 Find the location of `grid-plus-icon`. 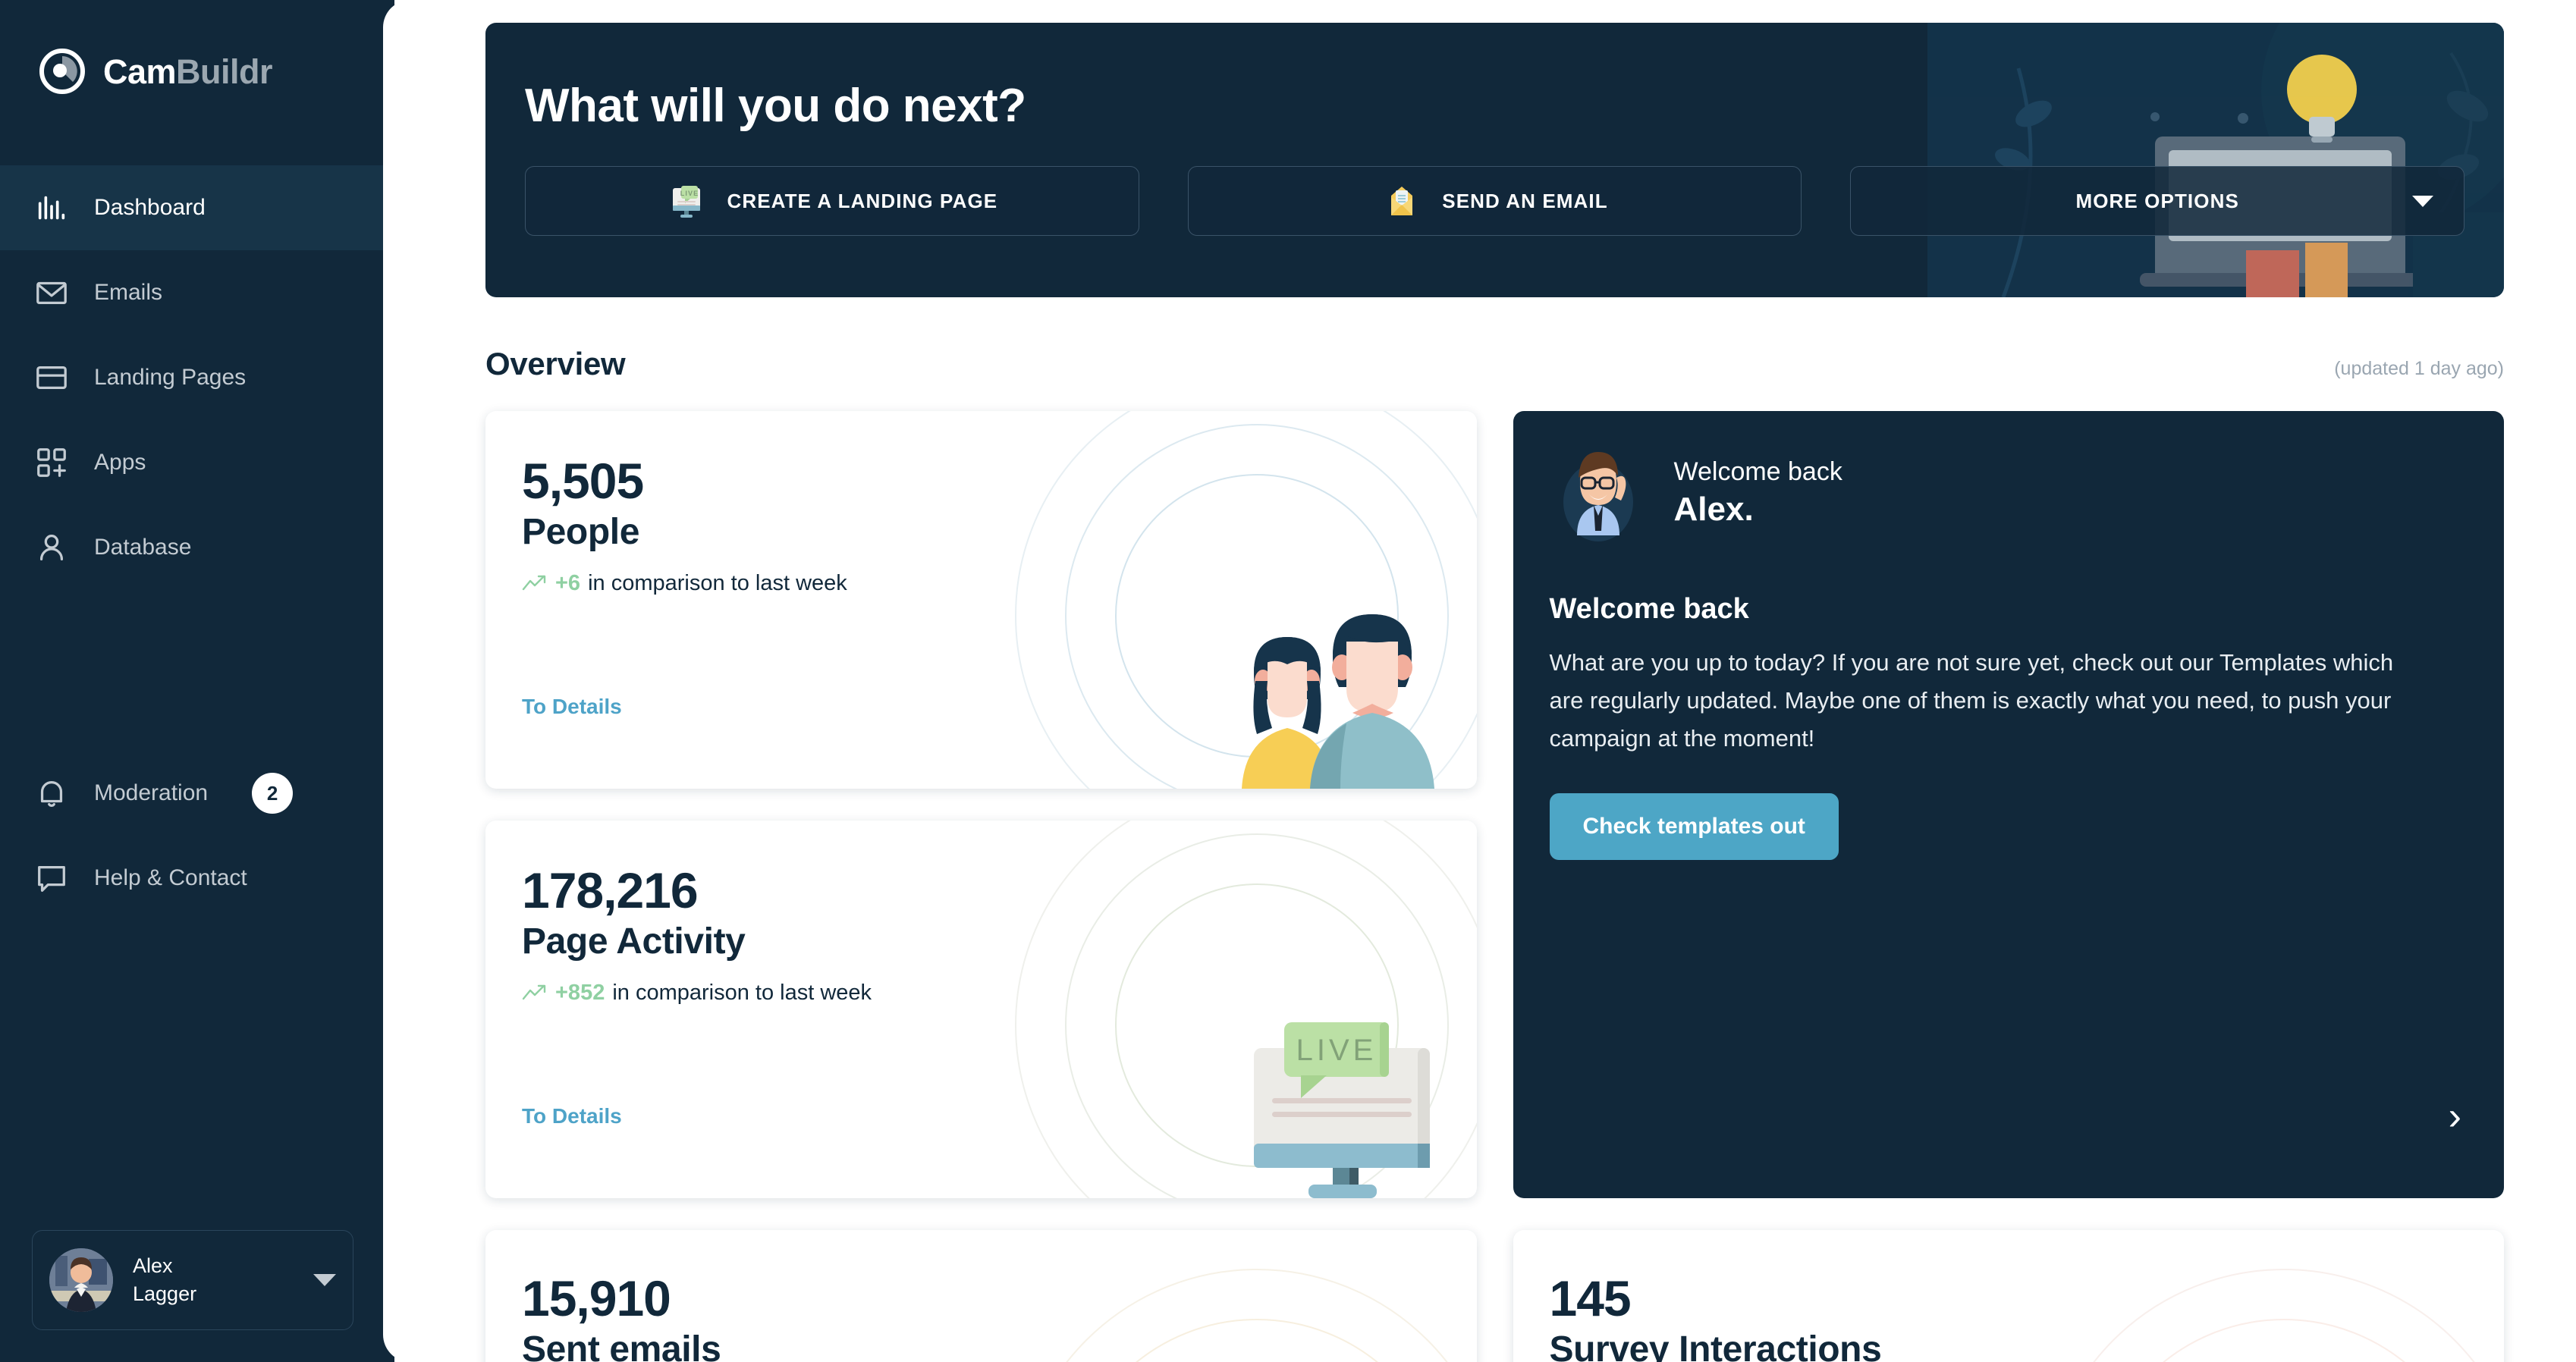

grid-plus-icon is located at coordinates (51, 462).